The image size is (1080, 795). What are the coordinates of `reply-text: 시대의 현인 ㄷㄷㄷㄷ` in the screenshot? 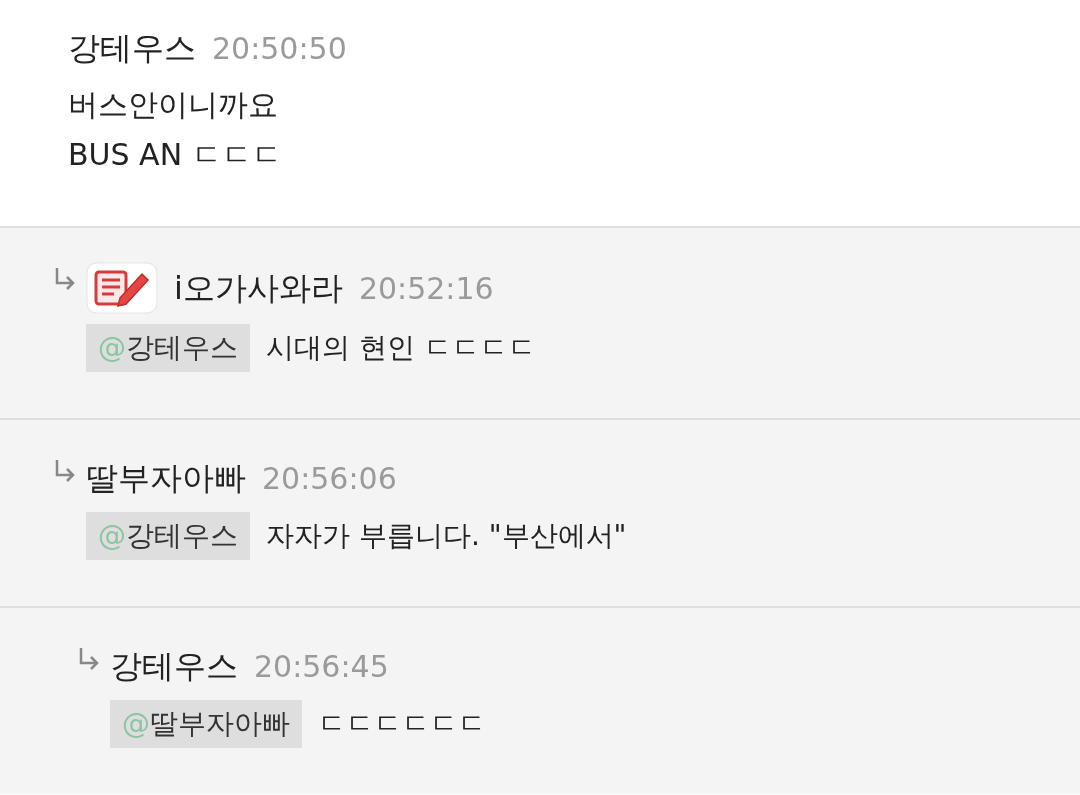 It's located at (401, 348).